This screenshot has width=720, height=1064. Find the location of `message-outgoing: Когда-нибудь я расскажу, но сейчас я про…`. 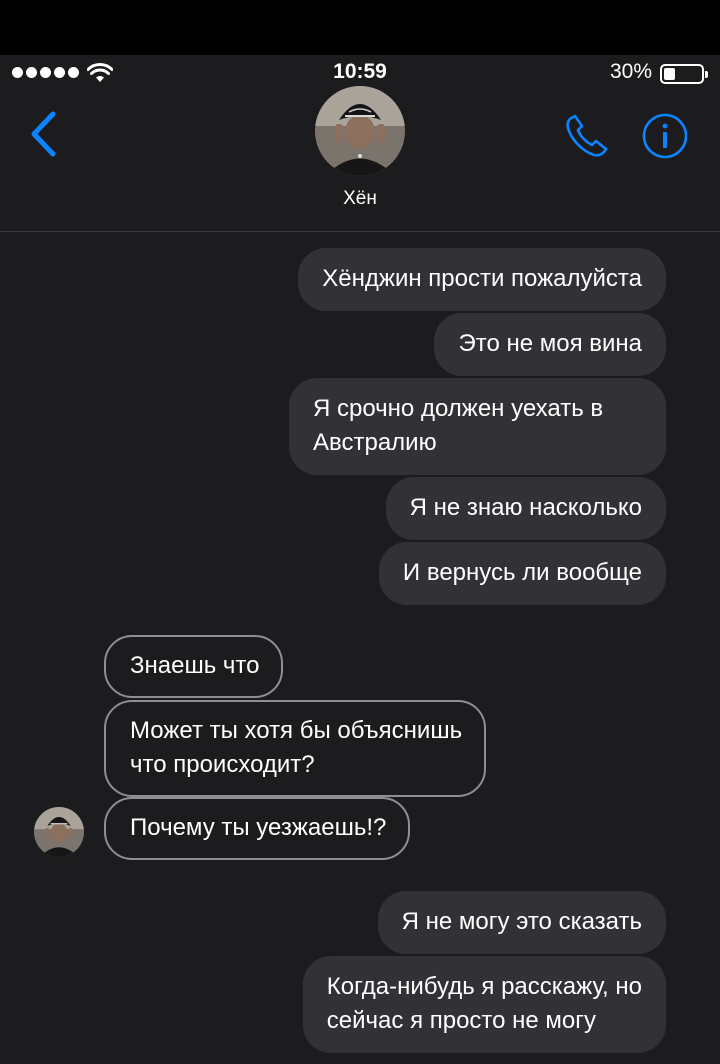

message-outgoing: Когда-нибудь я расскажу, но сейчас я про… is located at coordinates (484, 1004).